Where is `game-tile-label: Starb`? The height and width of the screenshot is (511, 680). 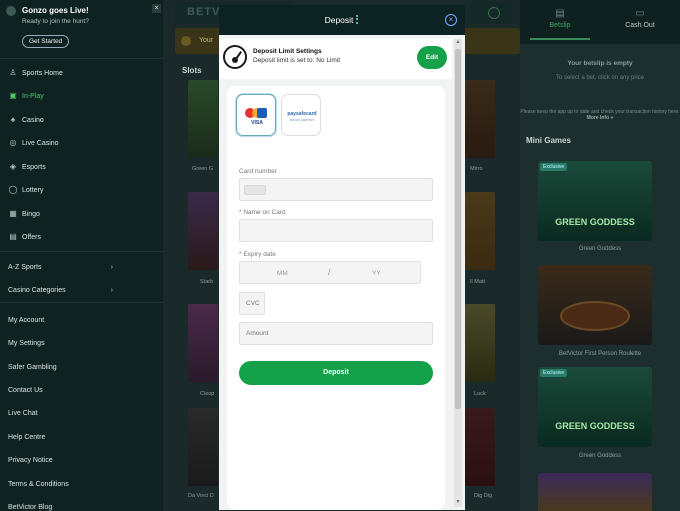 game-tile-label: Starb is located at coordinates (207, 282).